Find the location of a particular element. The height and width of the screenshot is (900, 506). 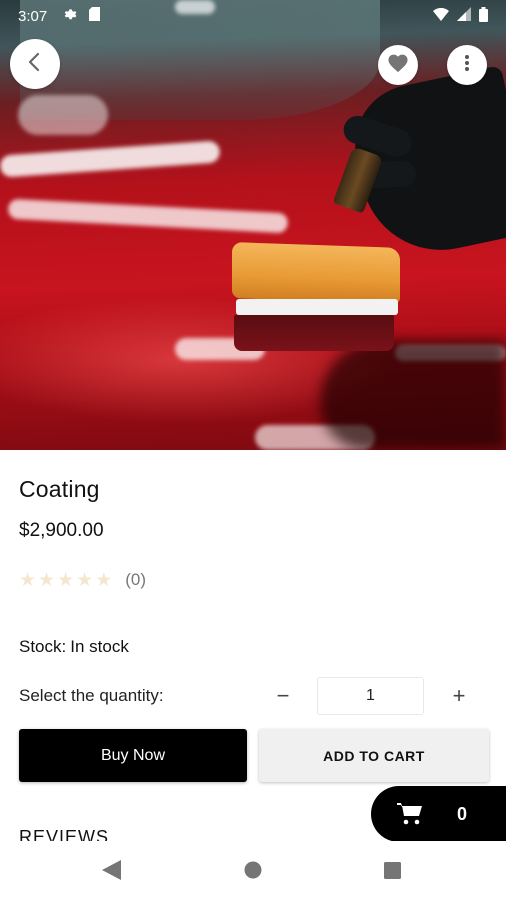

system-navigation-bar is located at coordinates (253, 870).